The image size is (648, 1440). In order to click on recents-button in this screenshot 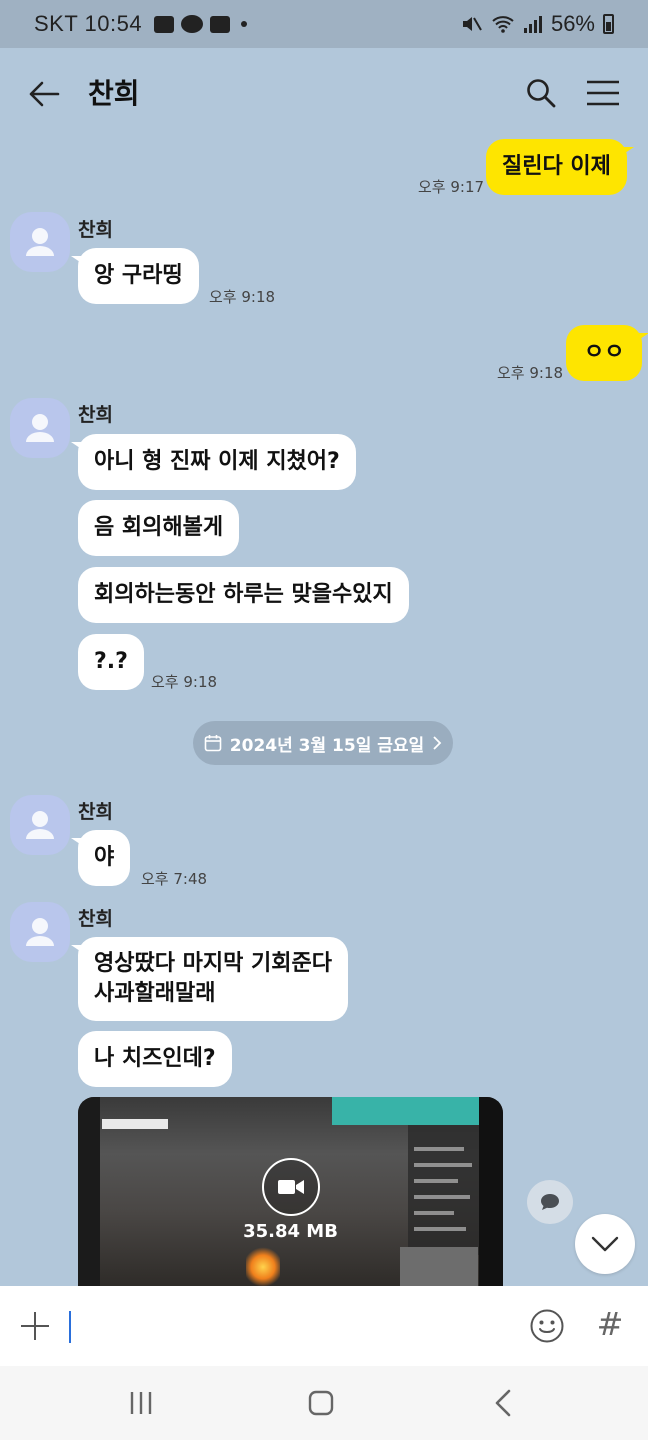, I will do `click(141, 1403)`.